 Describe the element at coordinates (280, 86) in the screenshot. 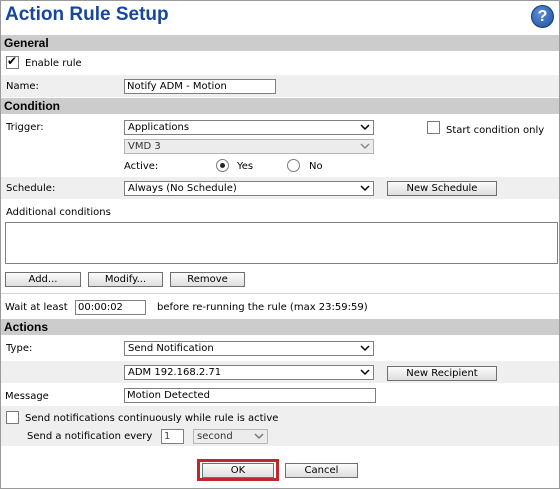

I see `name-row-shade` at that location.